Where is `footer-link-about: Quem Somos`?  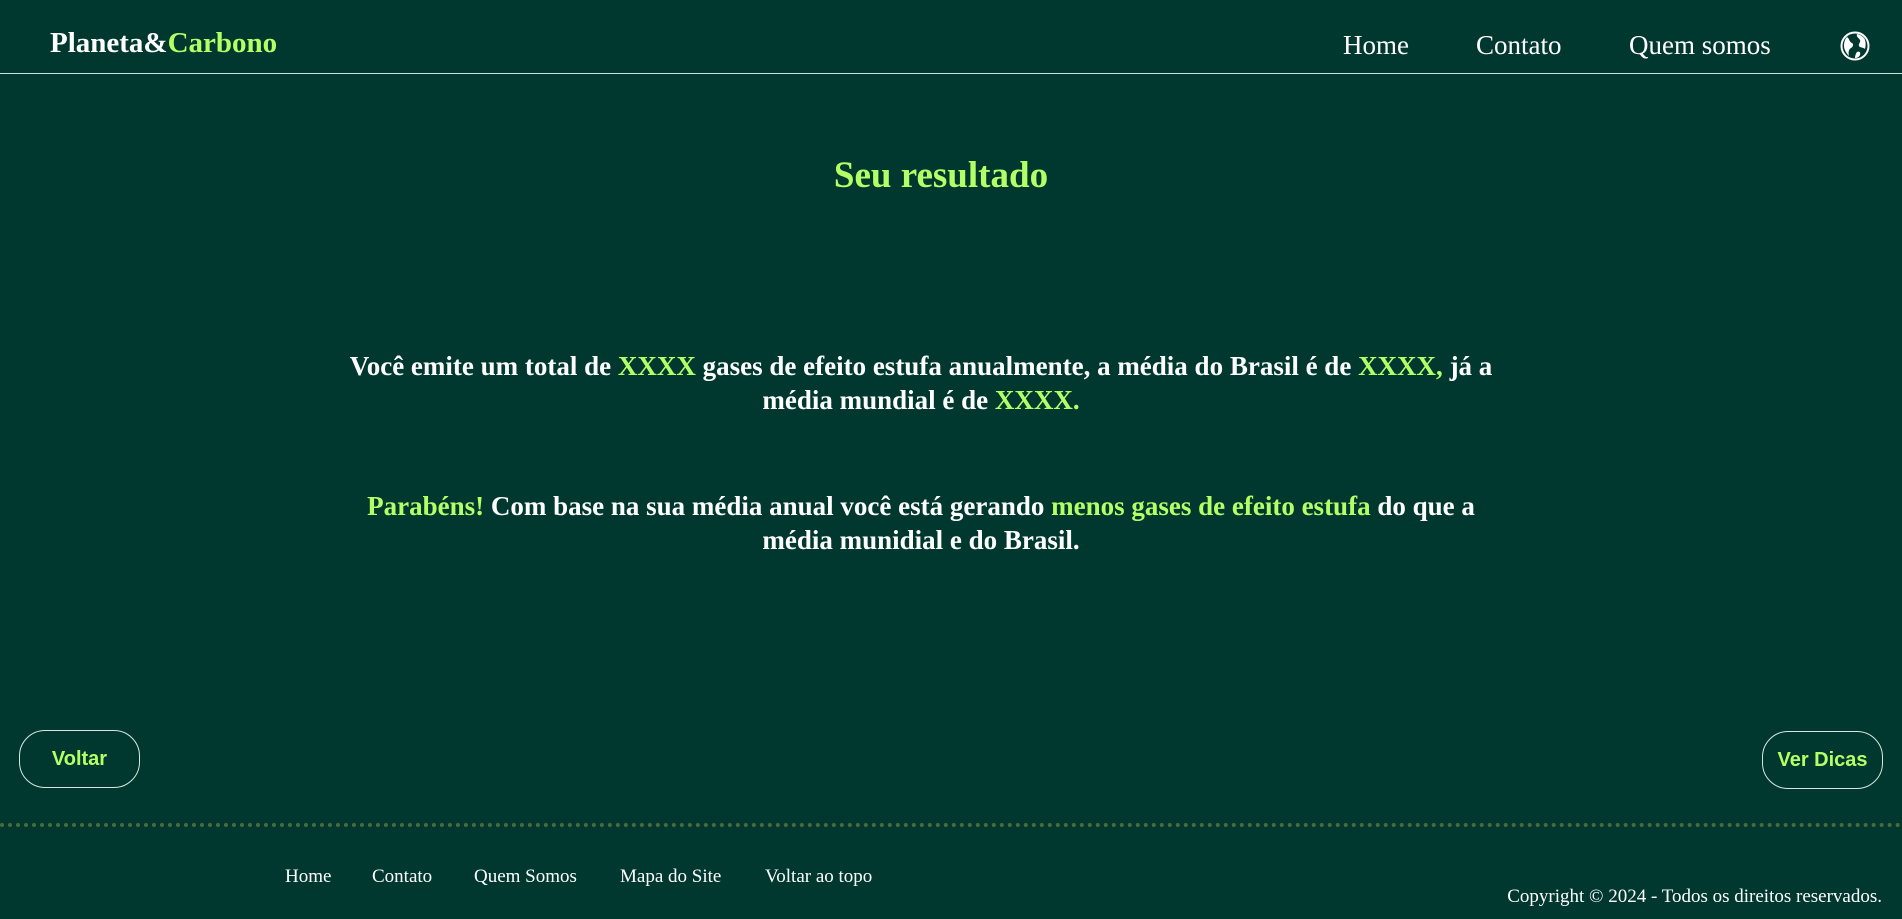 footer-link-about: Quem Somos is located at coordinates (525, 876).